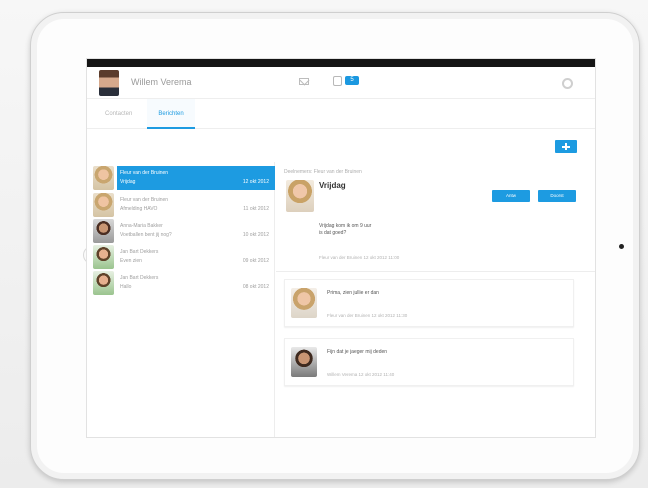 Image resolution: width=648 pixels, height=488 pixels. Describe the element at coordinates (557, 196) in the screenshot. I see `forward-button: Doorst` at that location.